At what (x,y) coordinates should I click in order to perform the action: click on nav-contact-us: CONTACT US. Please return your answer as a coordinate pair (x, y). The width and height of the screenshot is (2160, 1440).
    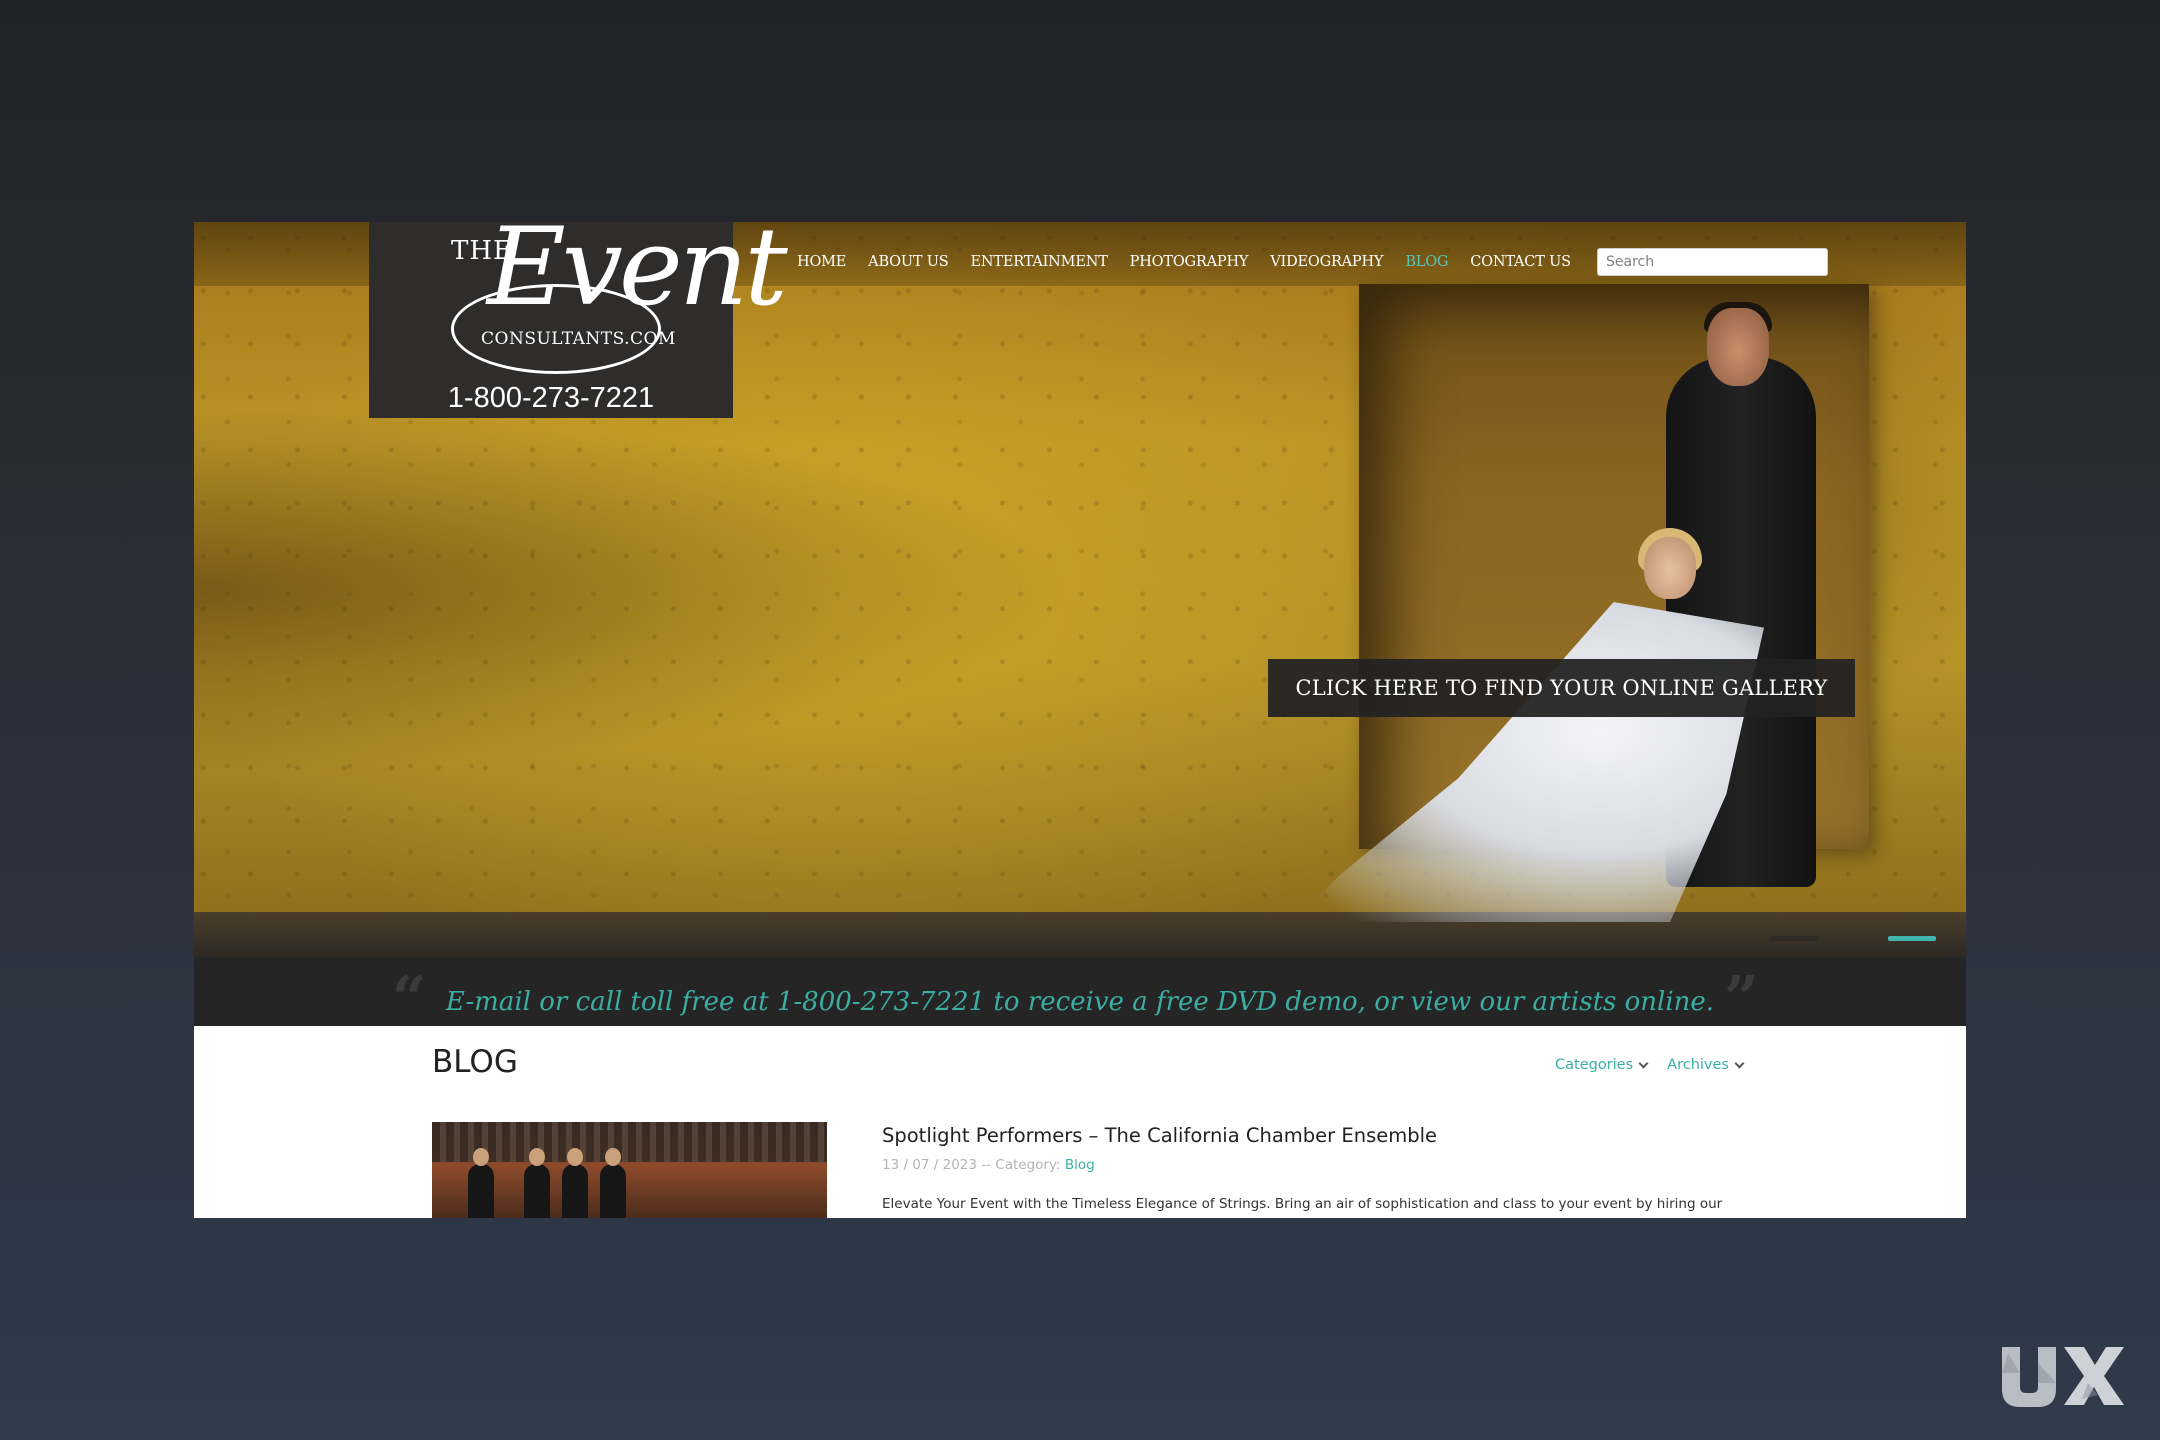
    Looking at the image, I should click on (1520, 262).